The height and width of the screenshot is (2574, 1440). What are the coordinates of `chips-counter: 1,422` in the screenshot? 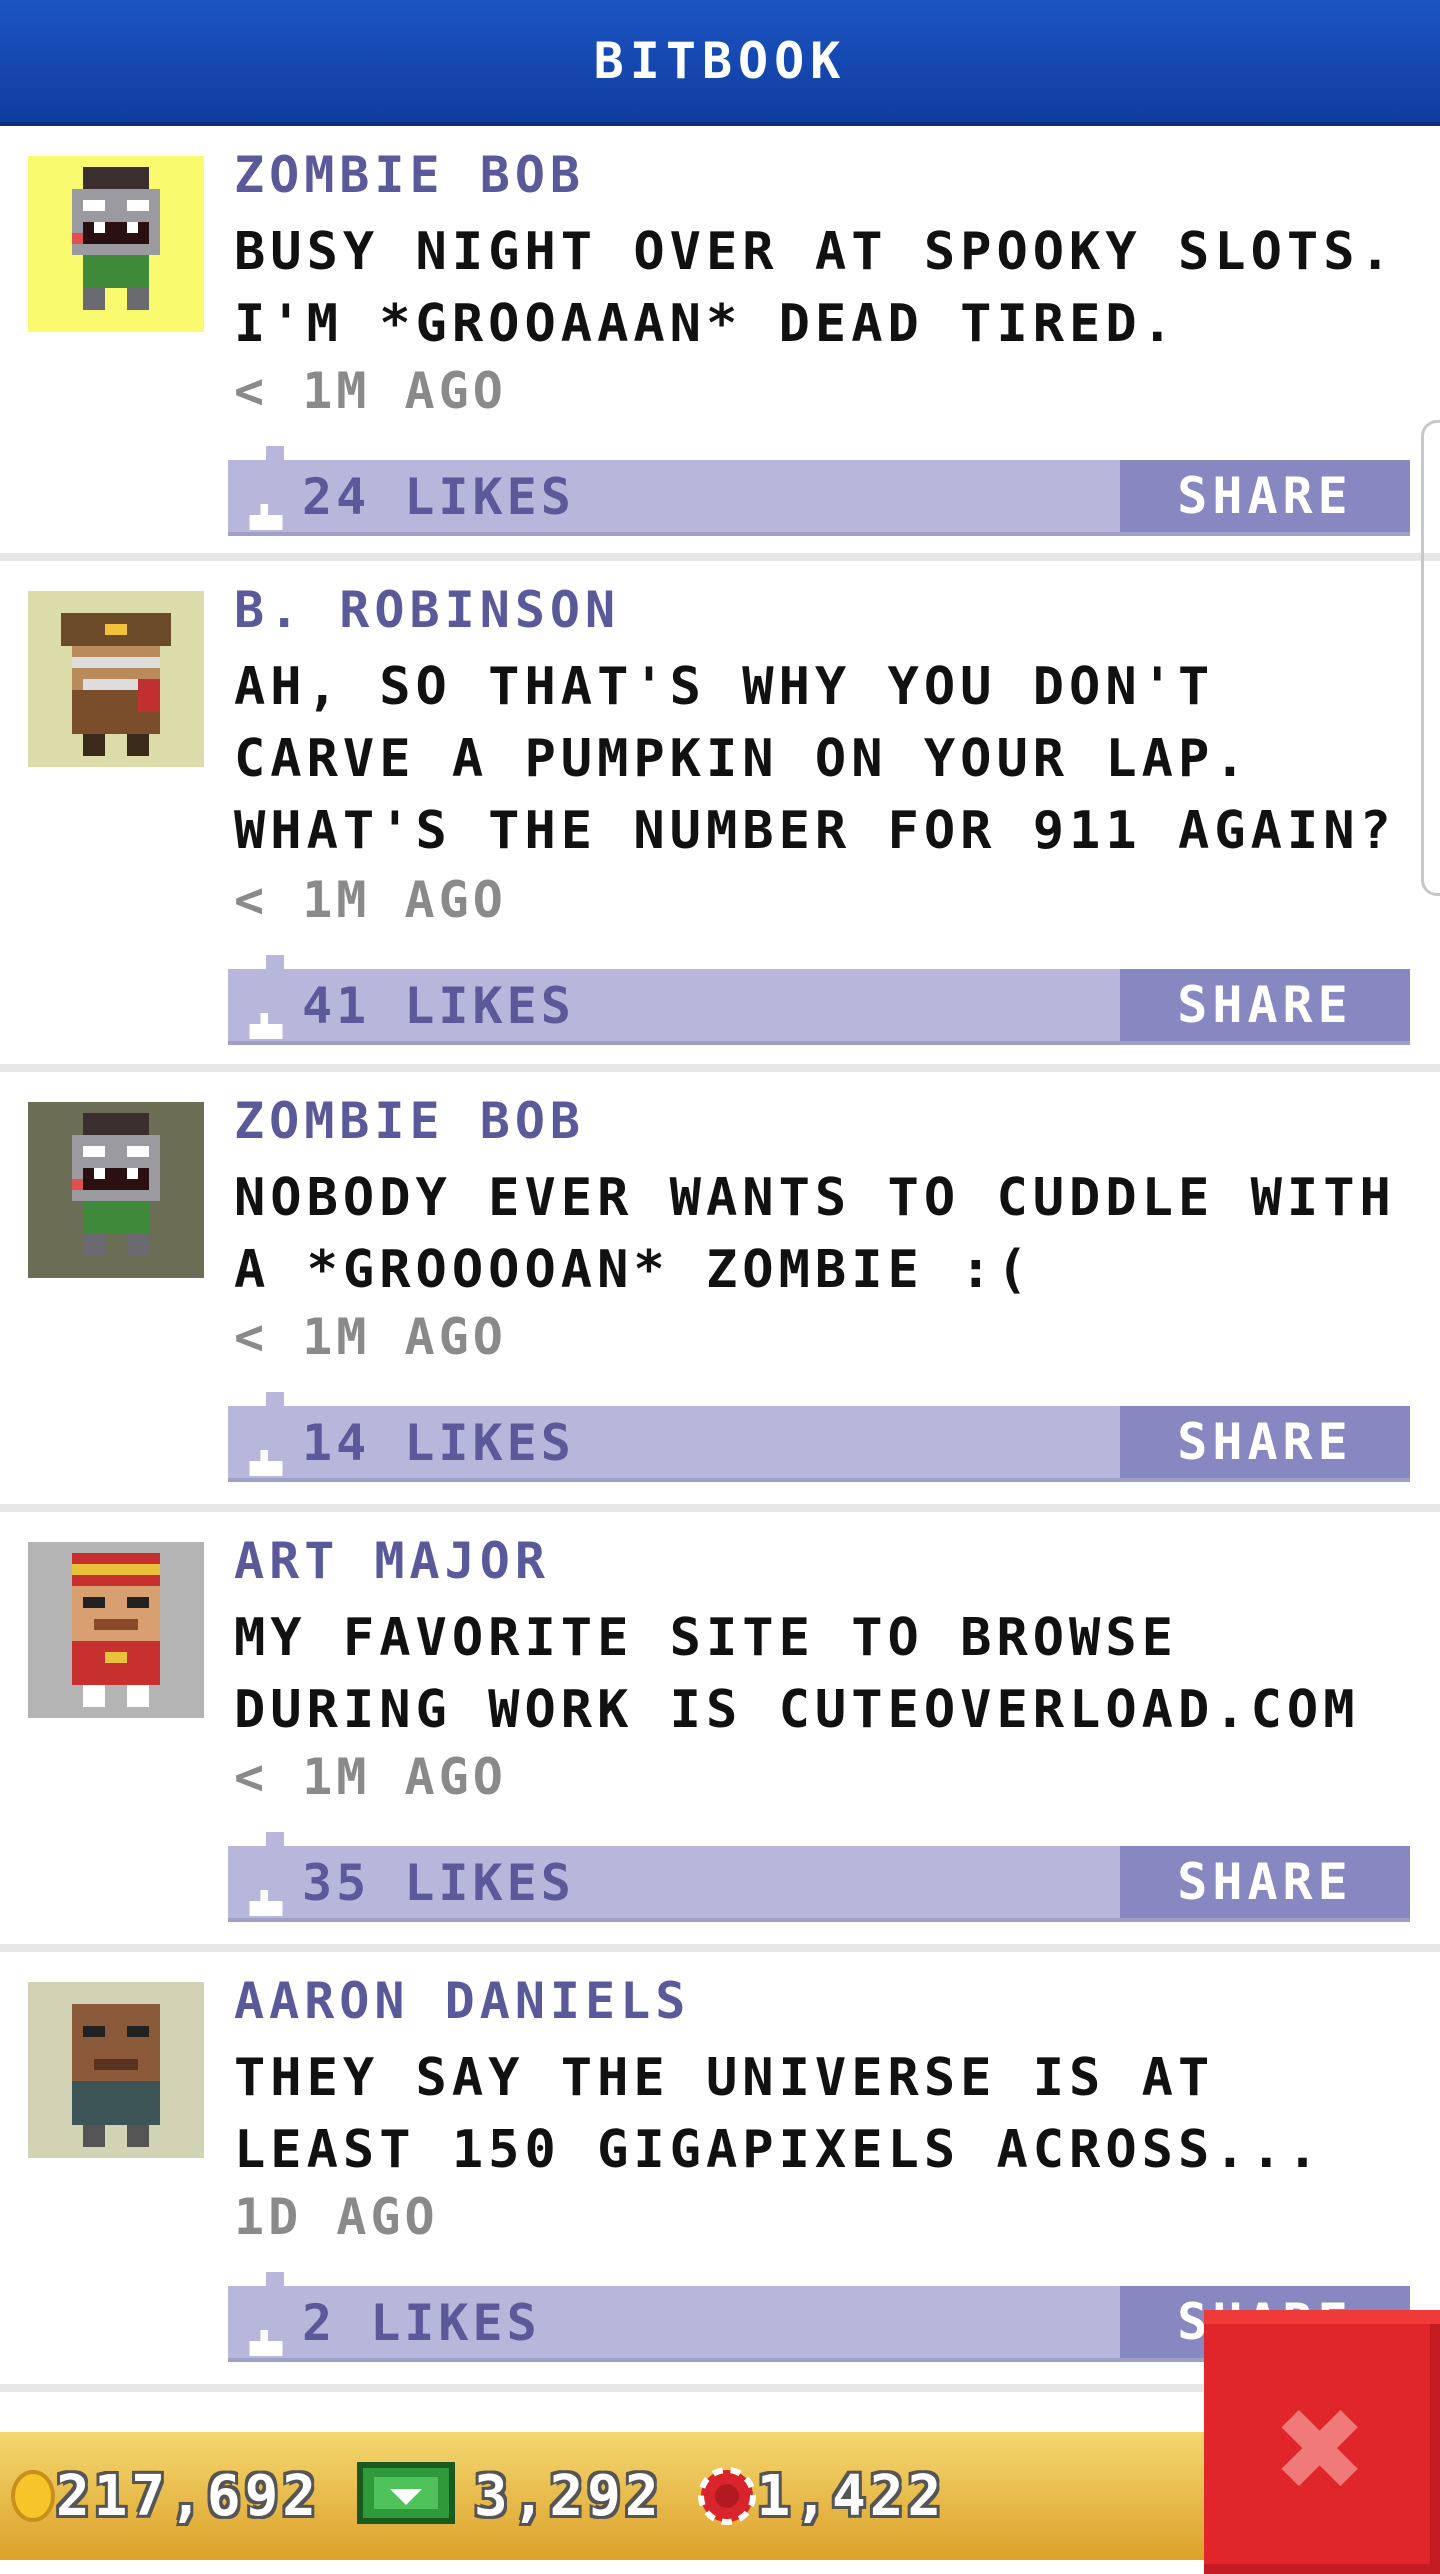 It's located at (821, 2496).